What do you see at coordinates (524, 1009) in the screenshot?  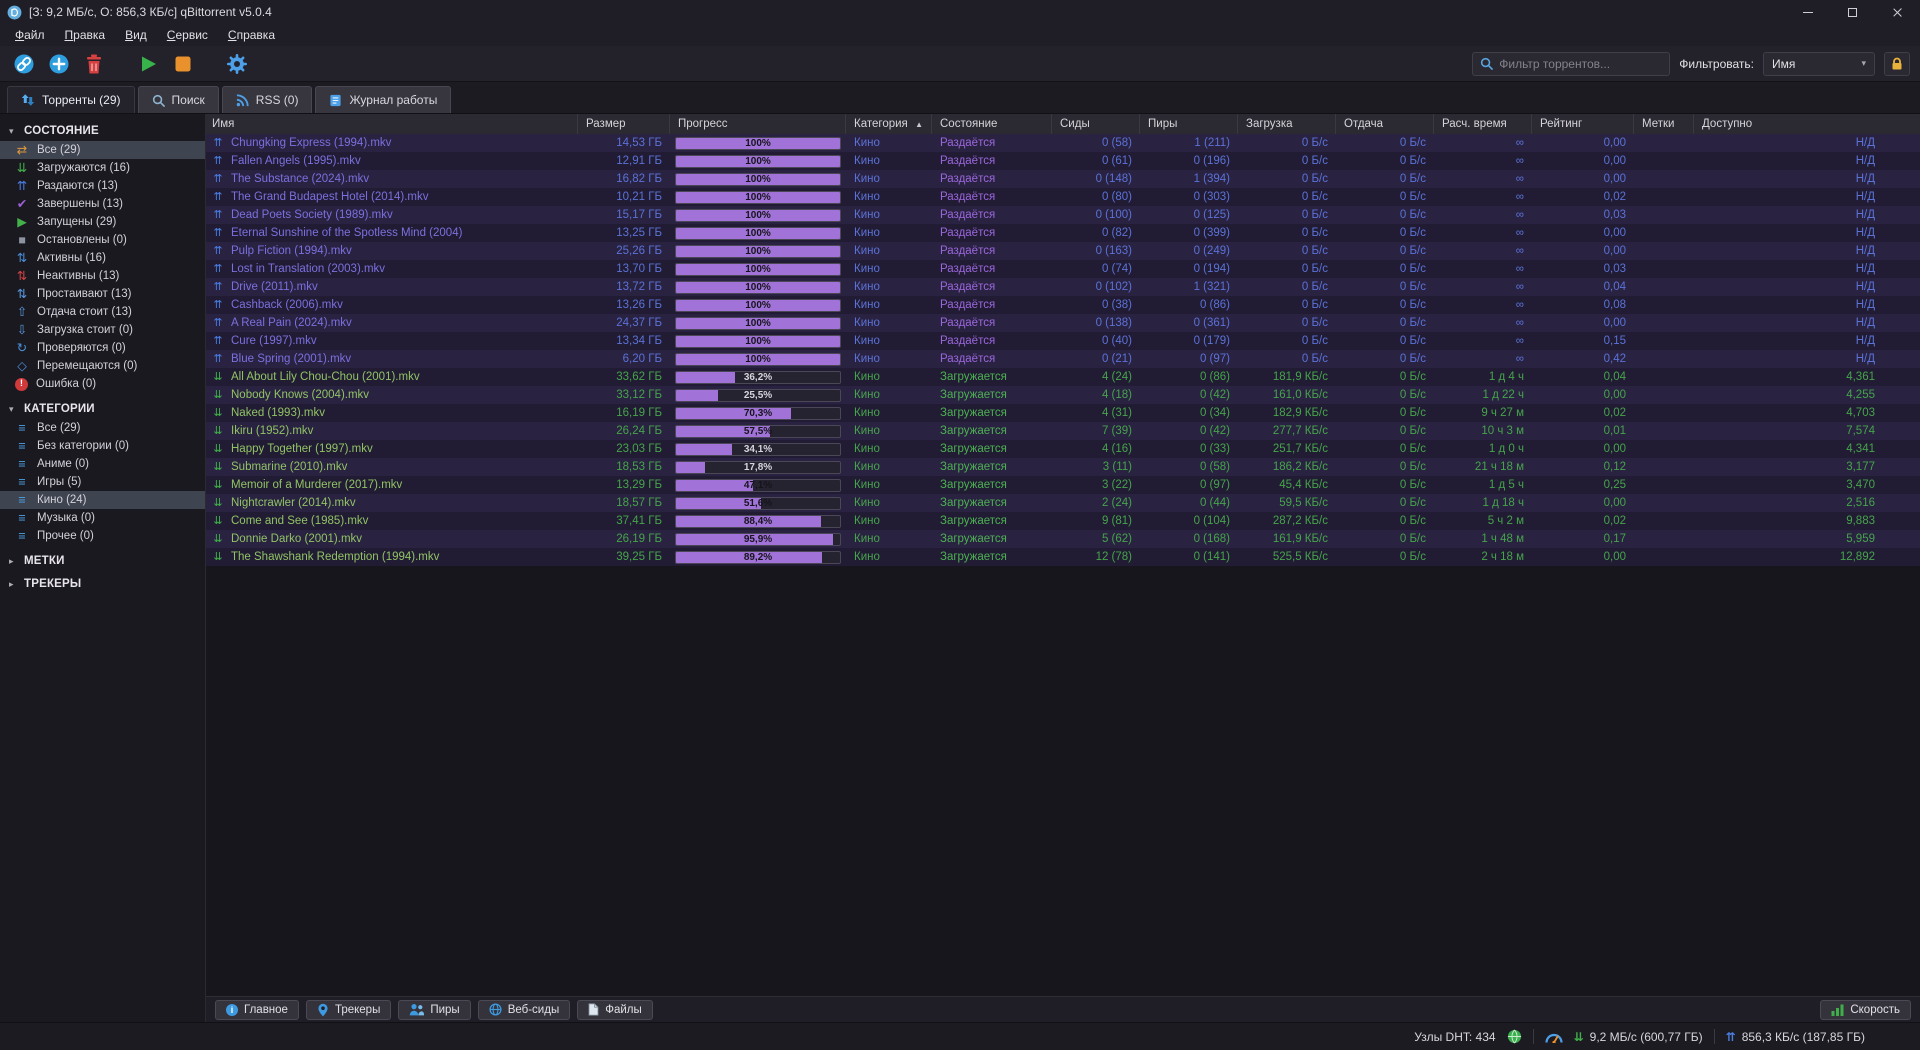 I see `tab-webseeds: Веб-сиды` at bounding box center [524, 1009].